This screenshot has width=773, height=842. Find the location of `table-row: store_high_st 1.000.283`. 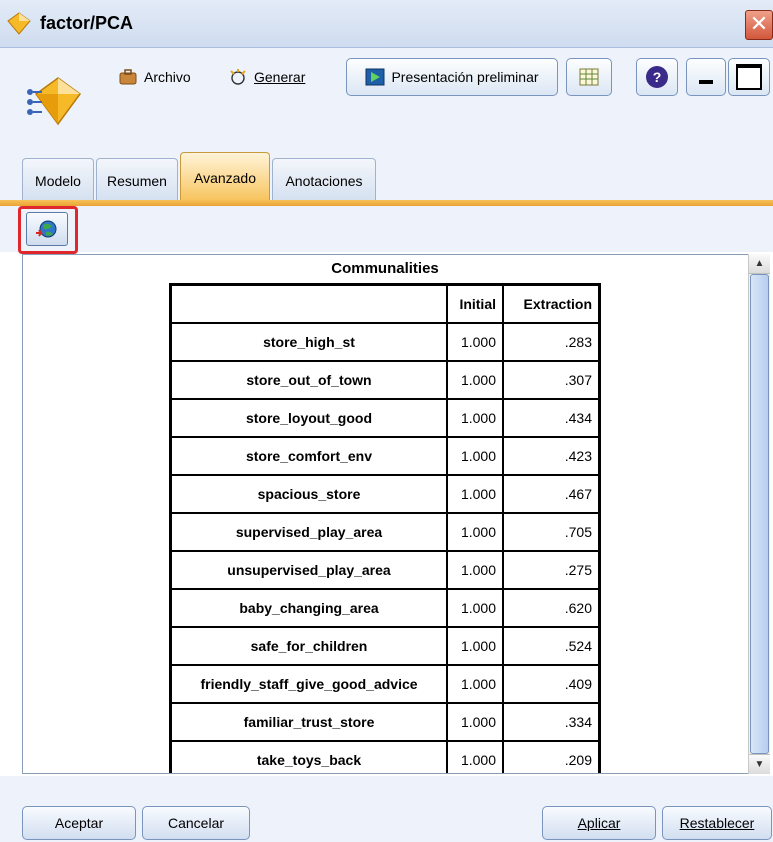

table-row: store_high_st 1.000.283 is located at coordinates (385, 342).